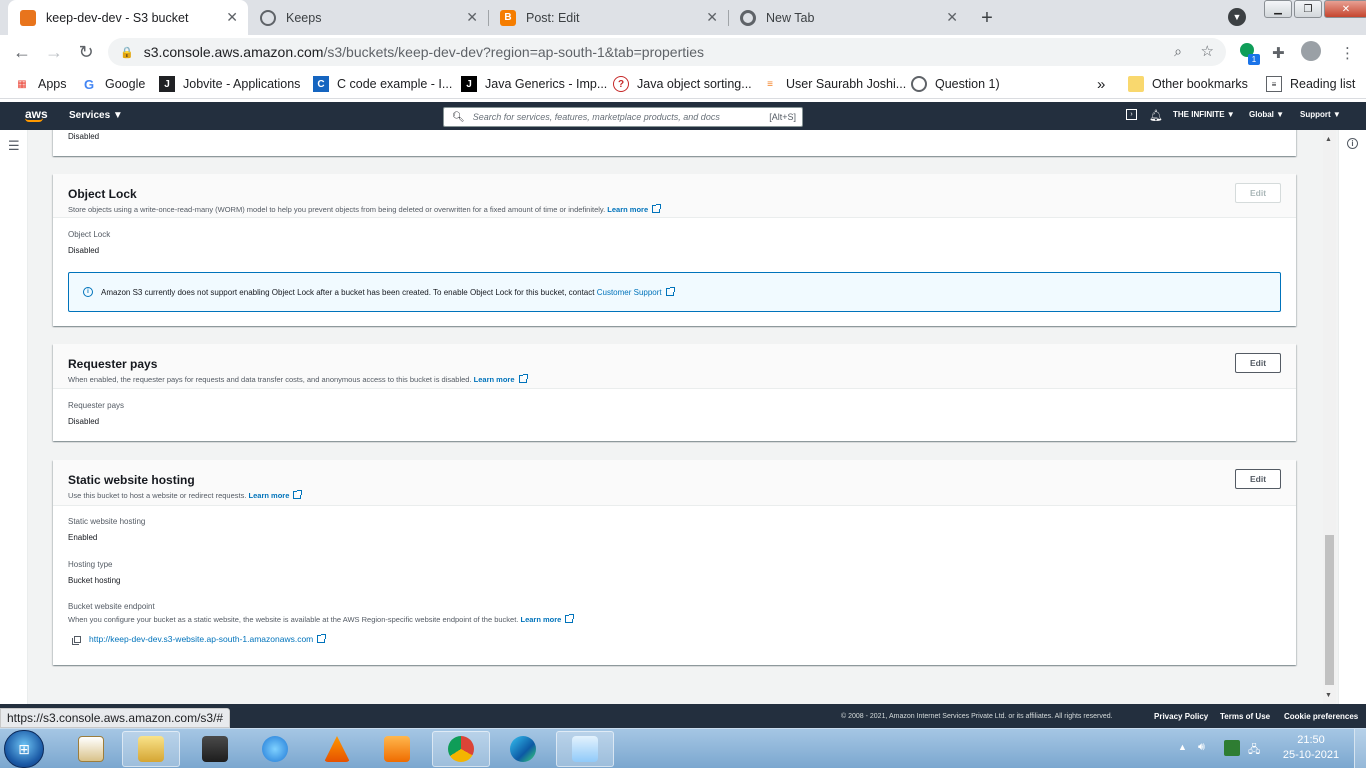 The width and height of the screenshot is (1366, 768). What do you see at coordinates (1204, 114) in the screenshot?
I see `account-menu: THE INFINITE ▼` at bounding box center [1204, 114].